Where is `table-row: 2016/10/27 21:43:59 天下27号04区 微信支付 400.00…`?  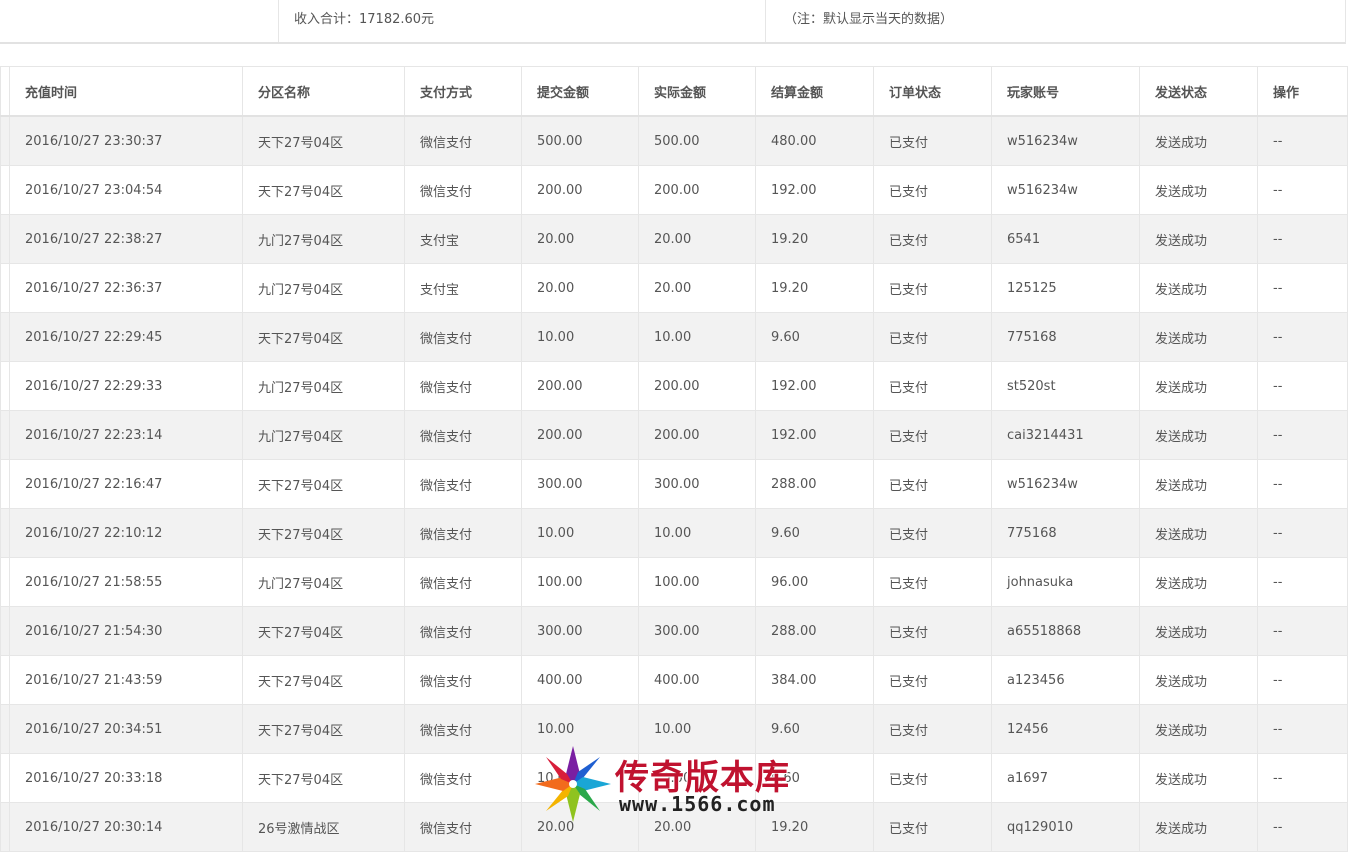
table-row: 2016/10/27 21:43:59 天下27号04区 微信支付 400.00… is located at coordinates (674, 680).